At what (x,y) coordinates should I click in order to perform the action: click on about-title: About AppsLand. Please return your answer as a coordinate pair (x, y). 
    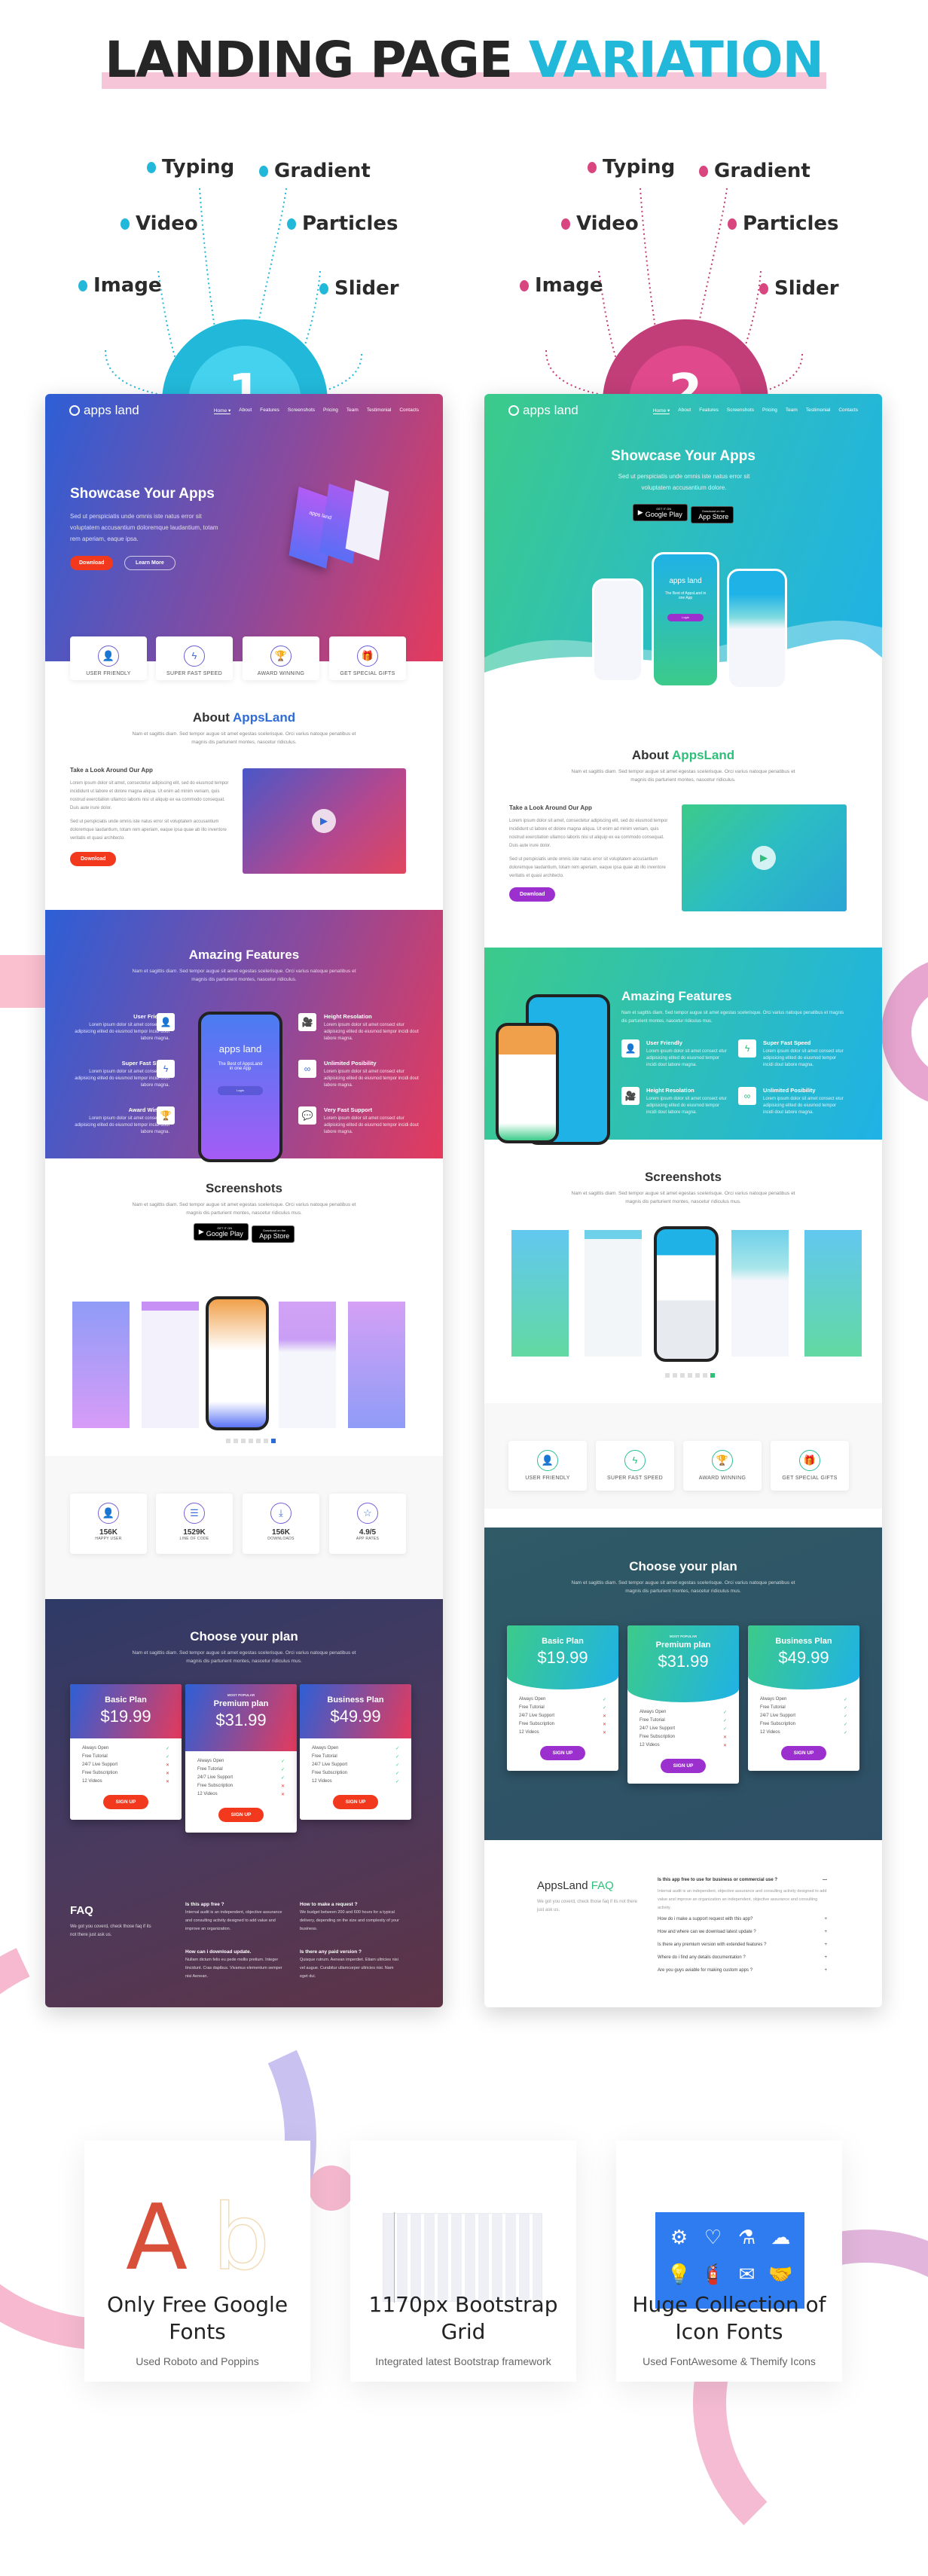
    Looking at the image, I should click on (683, 755).